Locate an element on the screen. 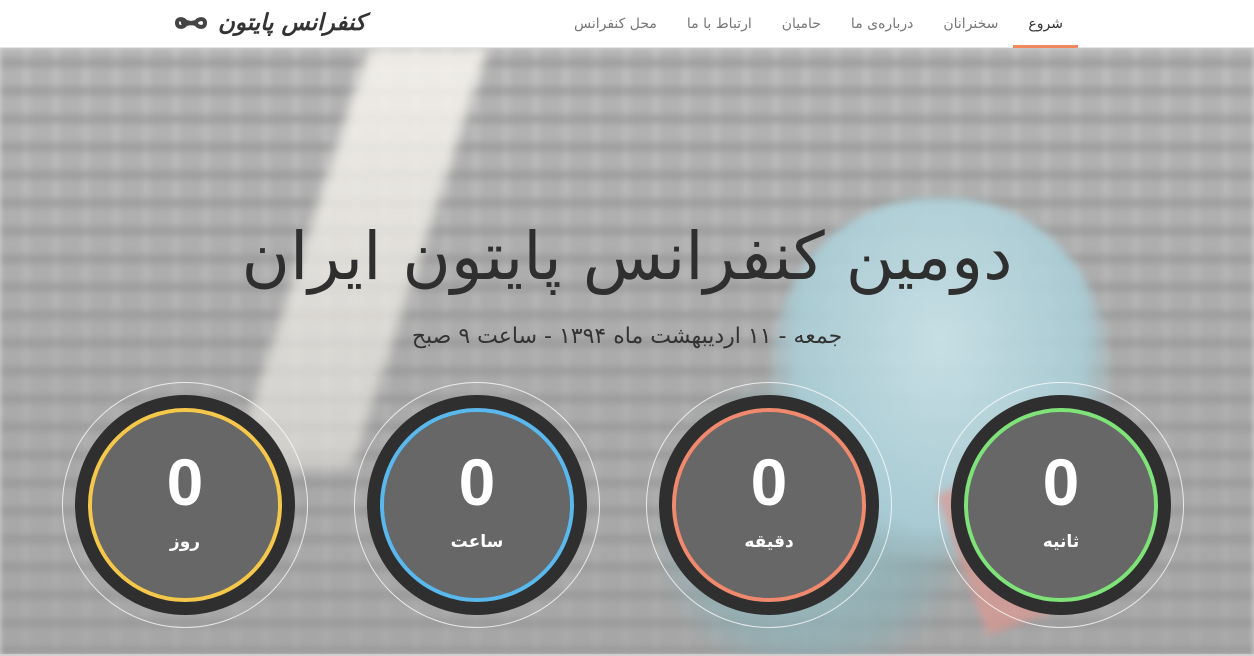 The image size is (1254, 656). nav-item-sponsors: حامیان is located at coordinates (801, 24).